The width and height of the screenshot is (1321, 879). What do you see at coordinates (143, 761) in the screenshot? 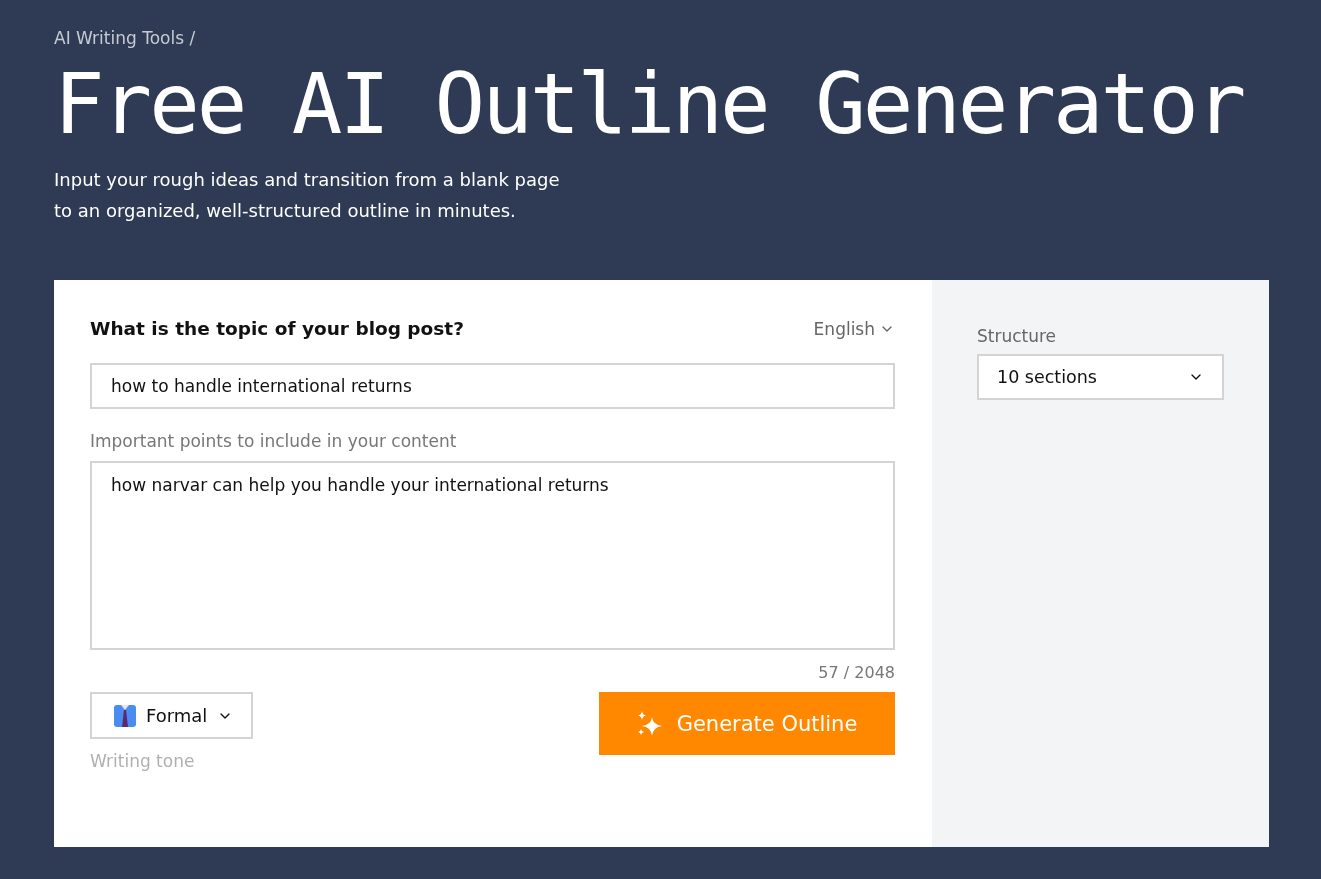
I see `tone-caption: Writing tone` at bounding box center [143, 761].